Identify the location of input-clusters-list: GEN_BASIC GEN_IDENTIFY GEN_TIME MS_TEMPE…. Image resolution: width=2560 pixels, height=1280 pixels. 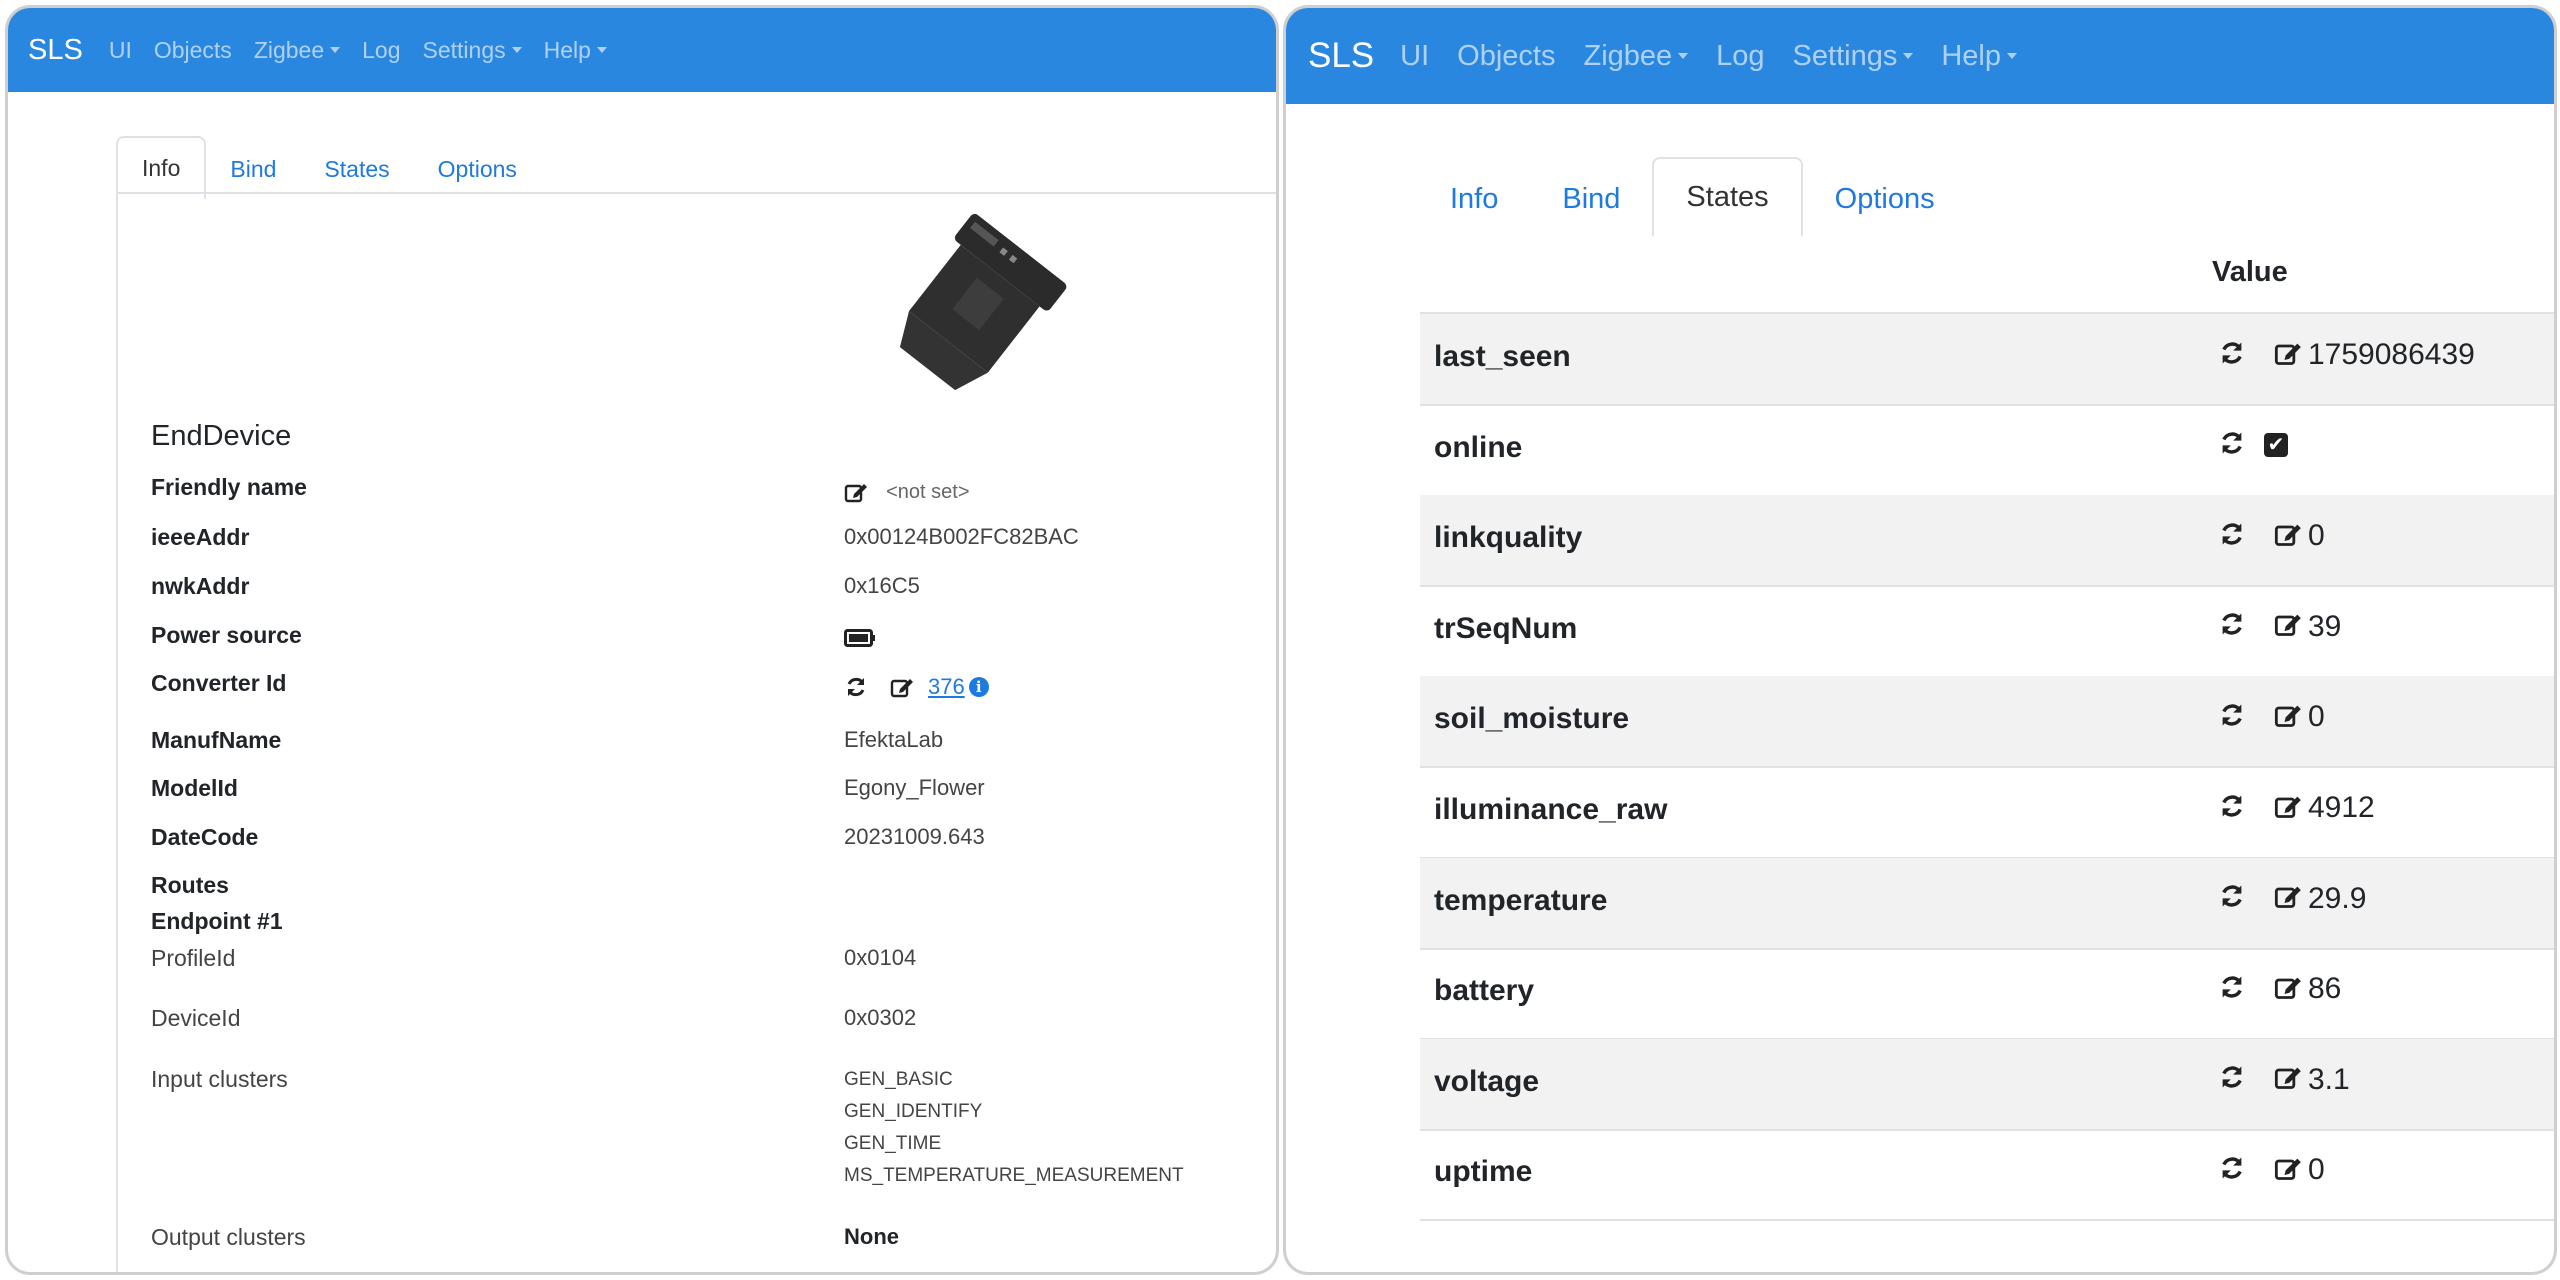
(1014, 1128).